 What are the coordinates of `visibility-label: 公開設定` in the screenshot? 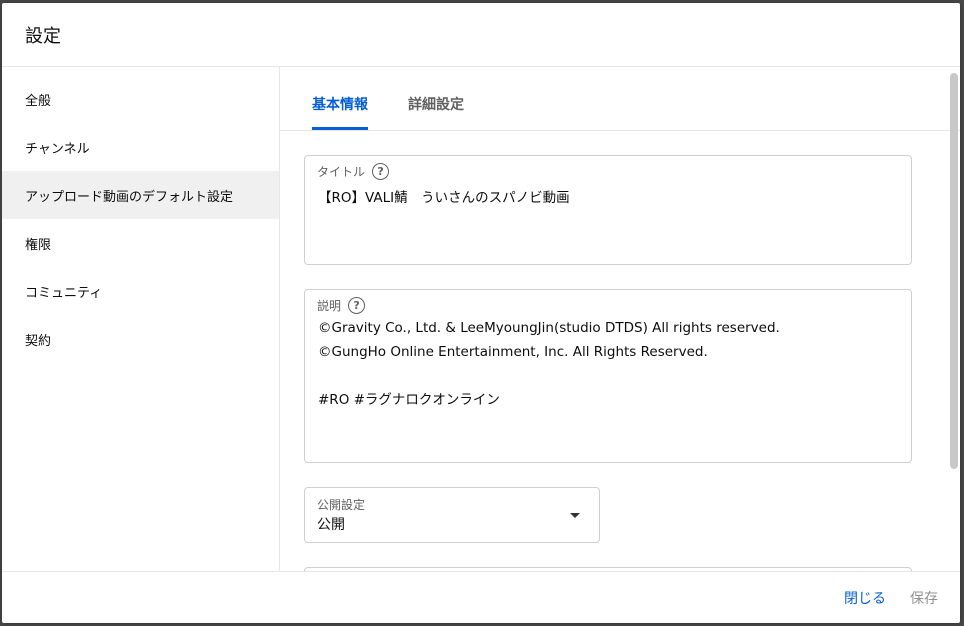 It's located at (341, 505).